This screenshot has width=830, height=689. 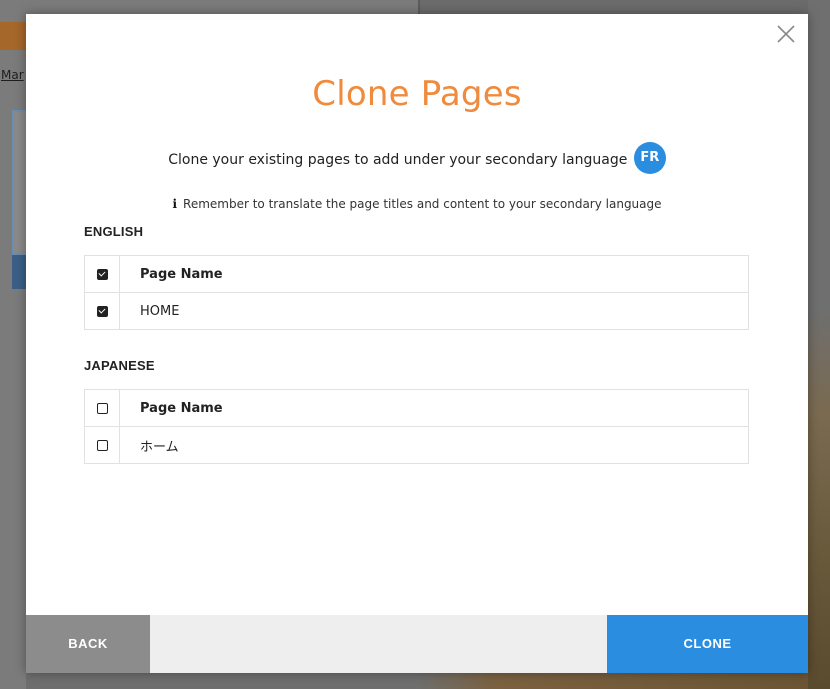 What do you see at coordinates (649, 158) in the screenshot?
I see `language-badge: FR` at bounding box center [649, 158].